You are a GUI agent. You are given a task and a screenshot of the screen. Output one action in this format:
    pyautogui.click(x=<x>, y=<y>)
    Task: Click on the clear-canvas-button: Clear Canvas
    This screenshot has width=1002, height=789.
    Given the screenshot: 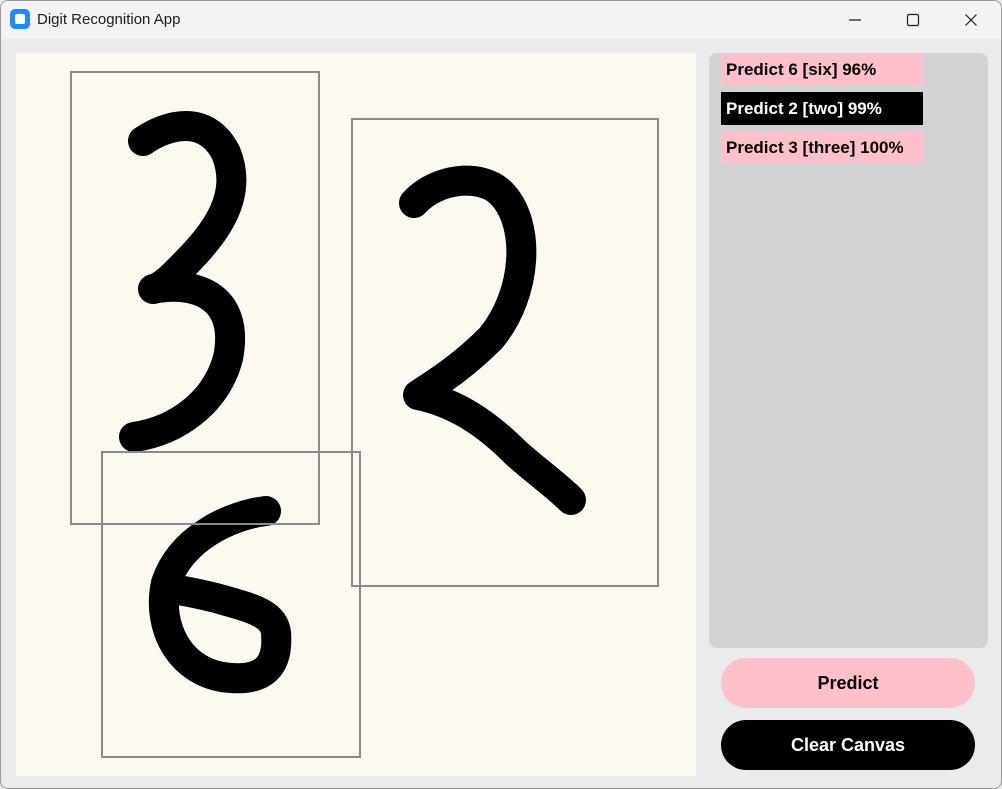 What is the action you would take?
    pyautogui.click(x=848, y=745)
    